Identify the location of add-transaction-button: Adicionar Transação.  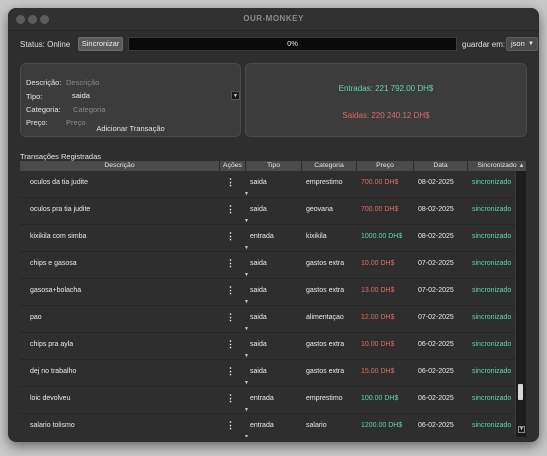
(130, 128).